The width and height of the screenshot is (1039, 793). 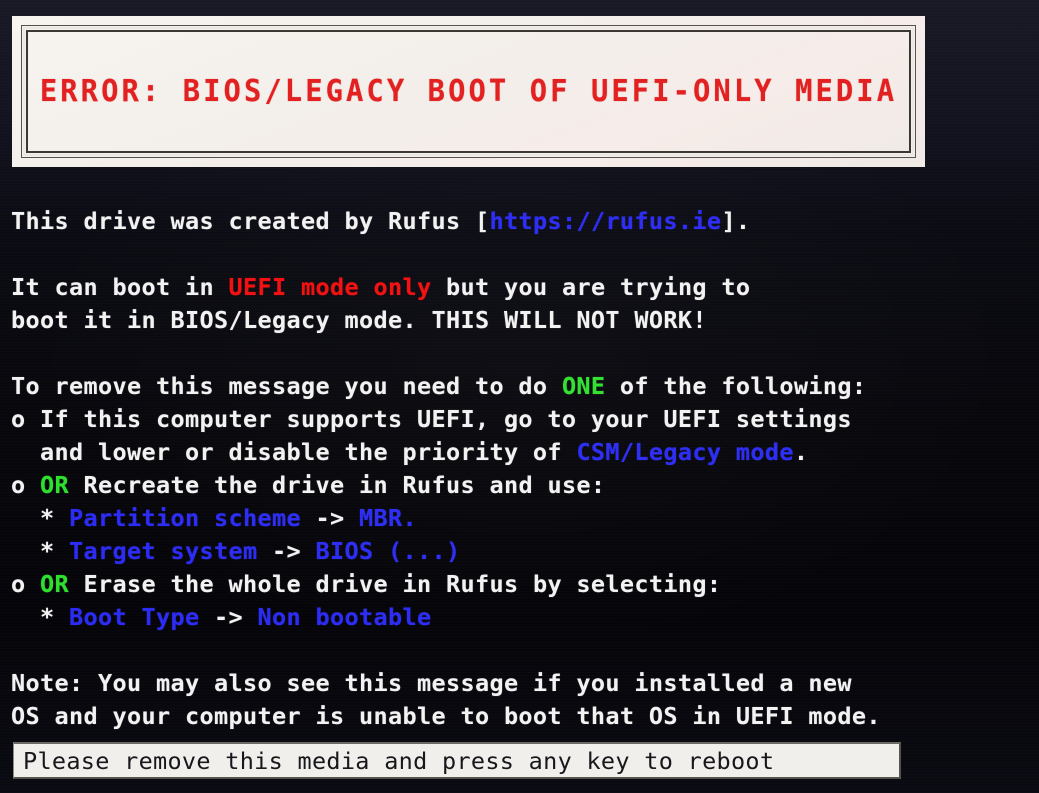 What do you see at coordinates (685, 452) in the screenshot?
I see `text-csm-legacy-mode: CSM/Legacy mode` at bounding box center [685, 452].